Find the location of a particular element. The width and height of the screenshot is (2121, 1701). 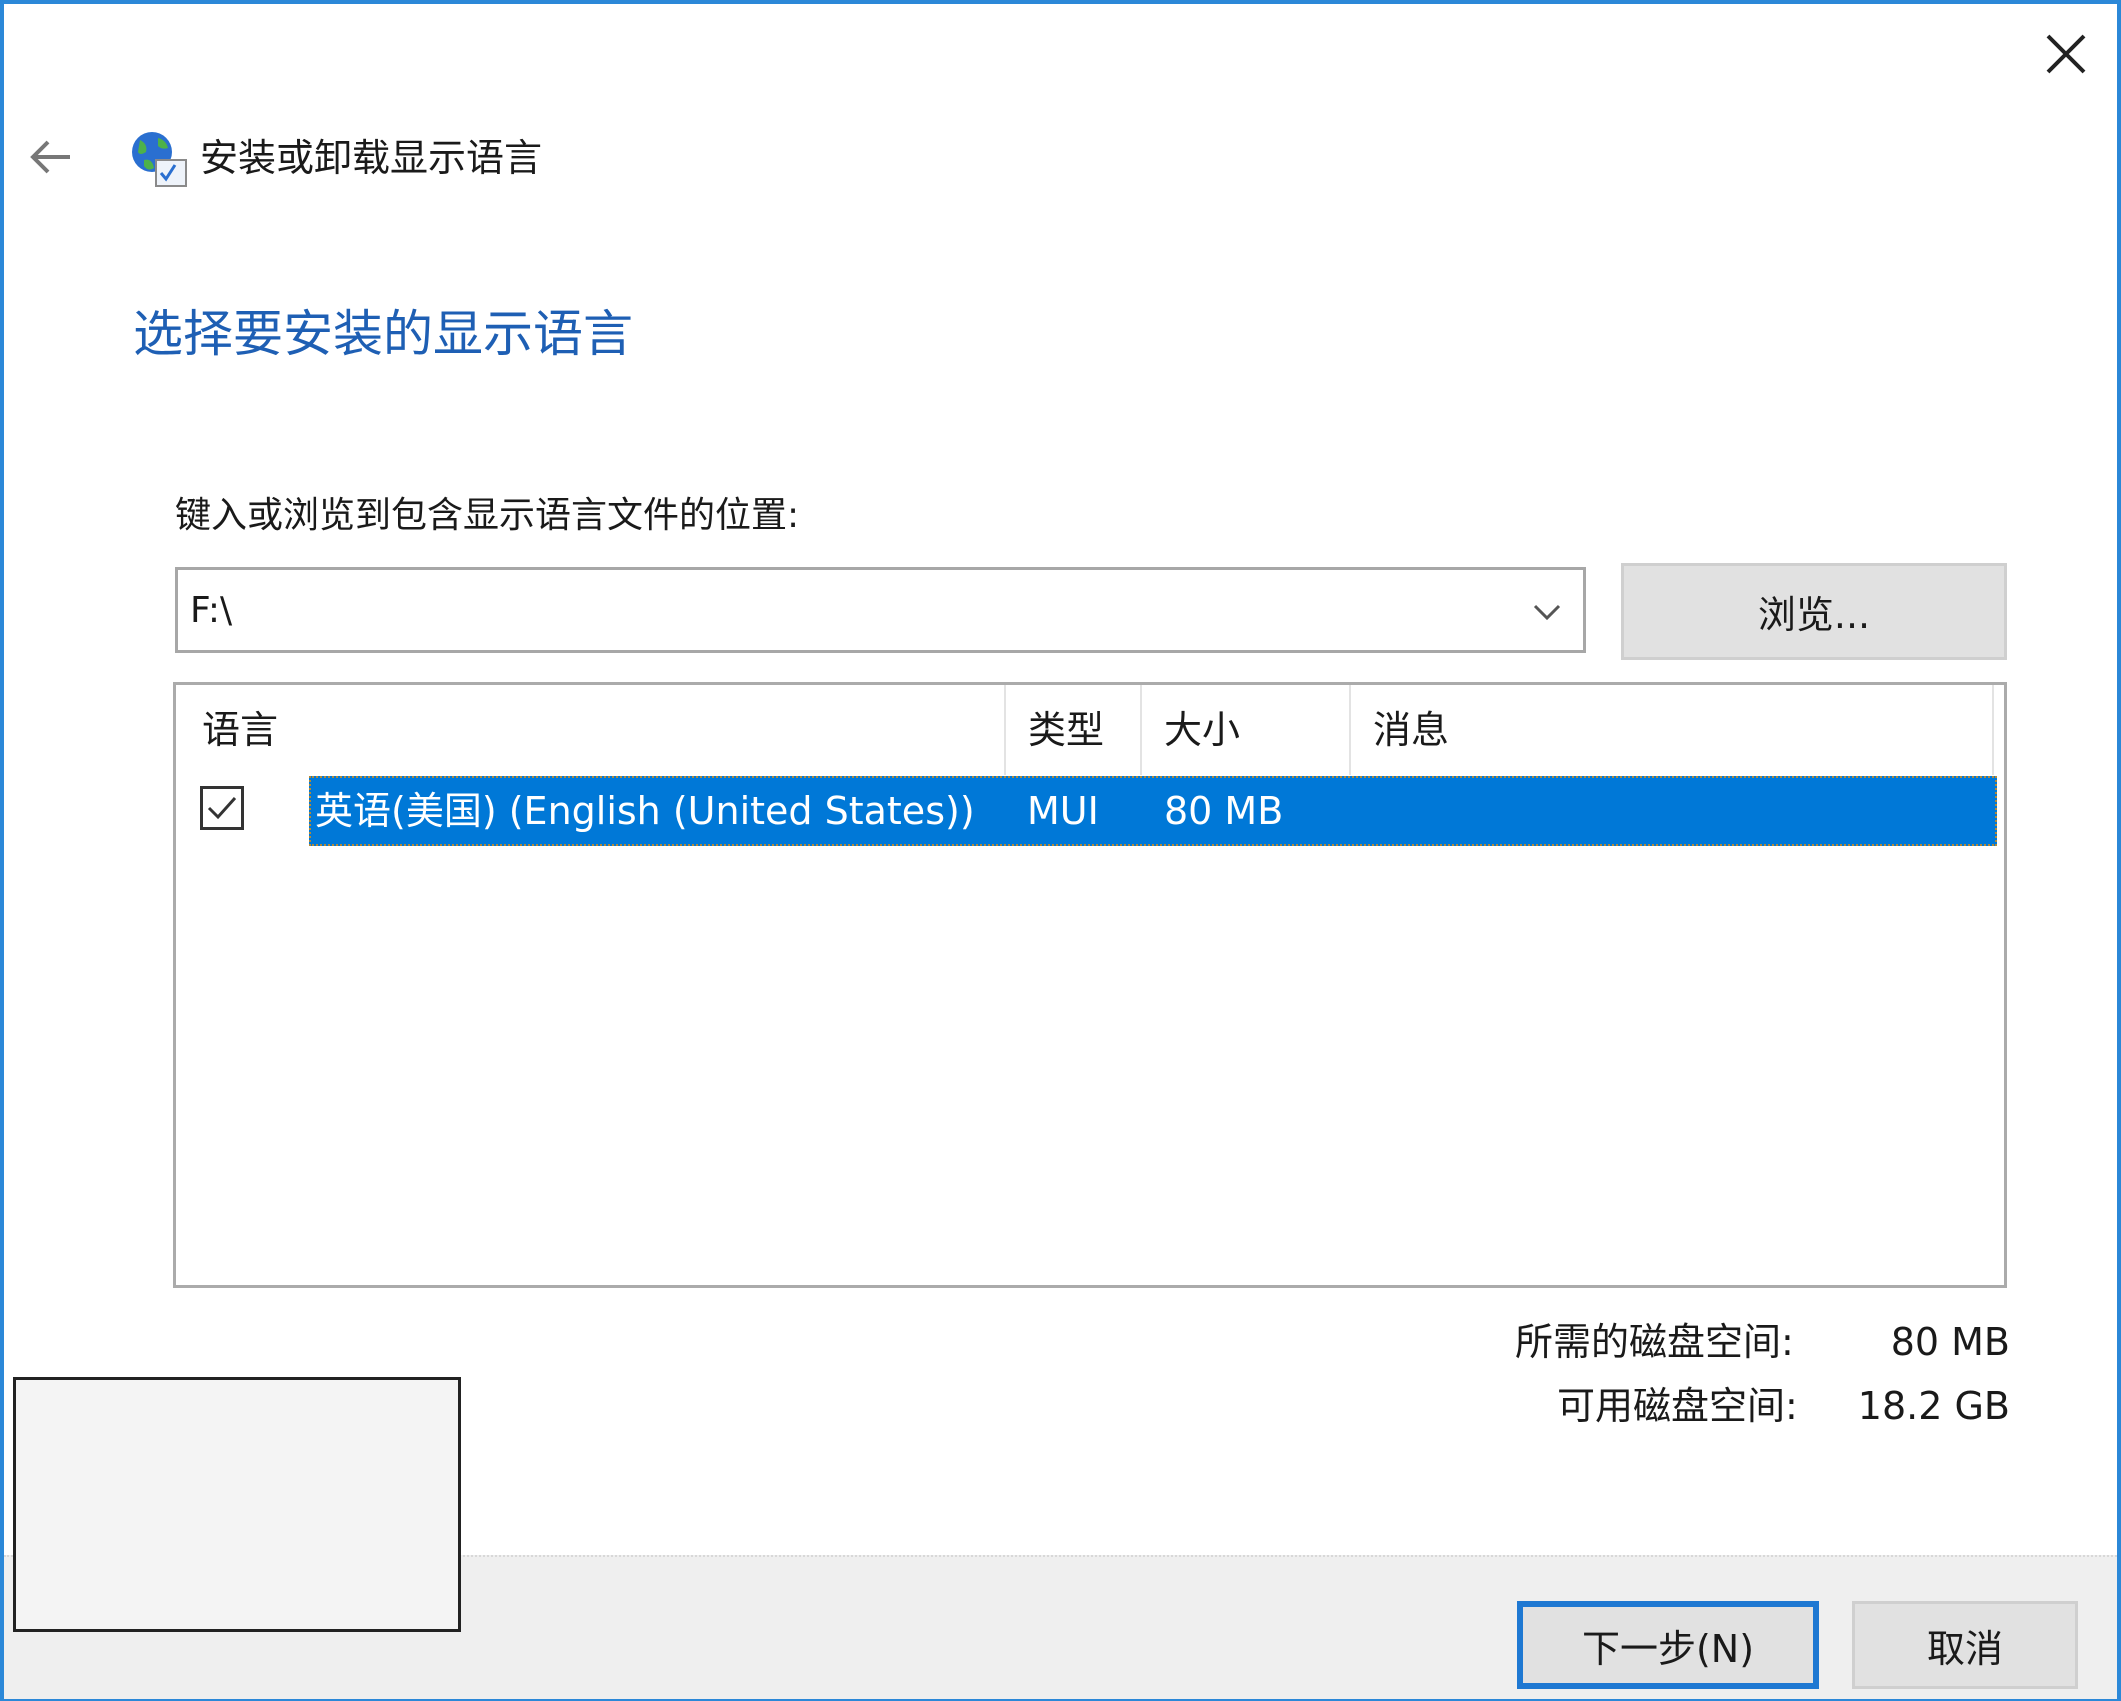

next-button: 下一步(N) is located at coordinates (1668, 1645).